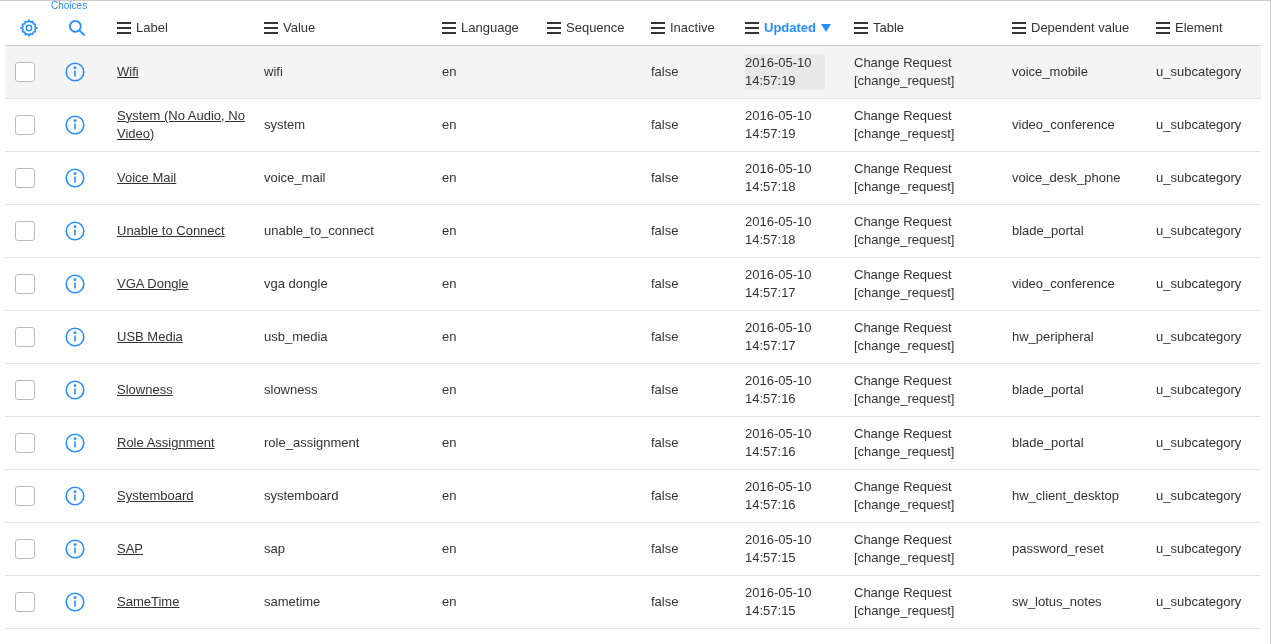 The image size is (1271, 644). I want to click on label-link: Systemboard, so click(155, 496).